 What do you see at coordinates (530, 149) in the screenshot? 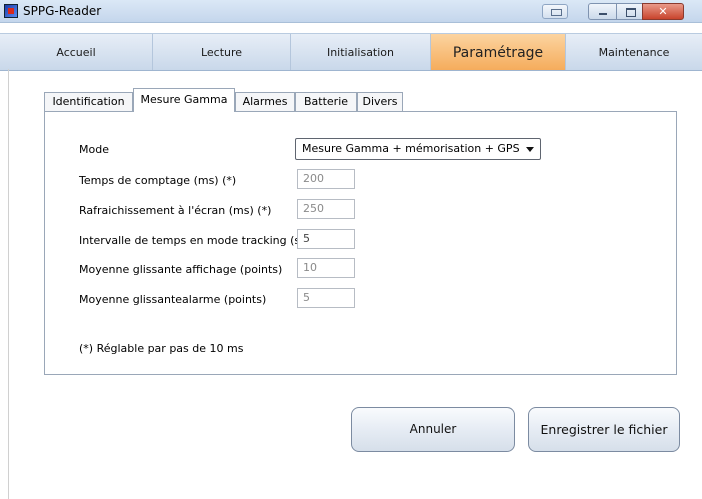
I see `chevron-down-icon` at bounding box center [530, 149].